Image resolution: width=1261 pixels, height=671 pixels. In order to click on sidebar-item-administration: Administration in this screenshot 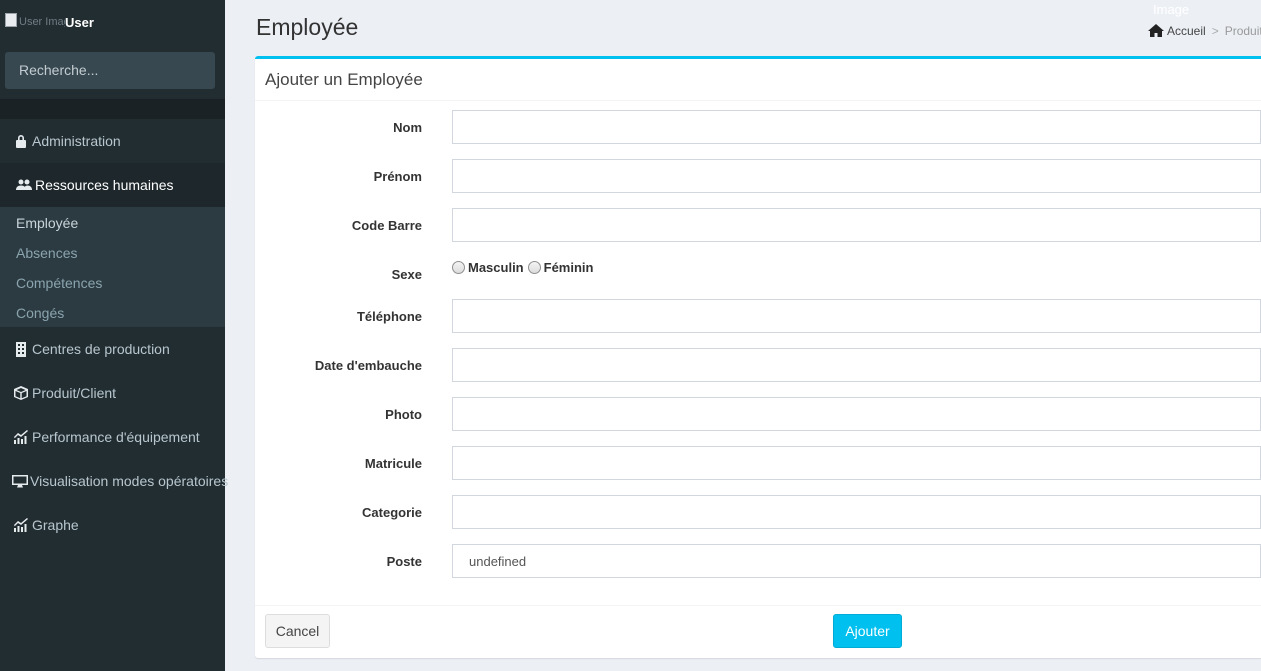, I will do `click(112, 141)`.